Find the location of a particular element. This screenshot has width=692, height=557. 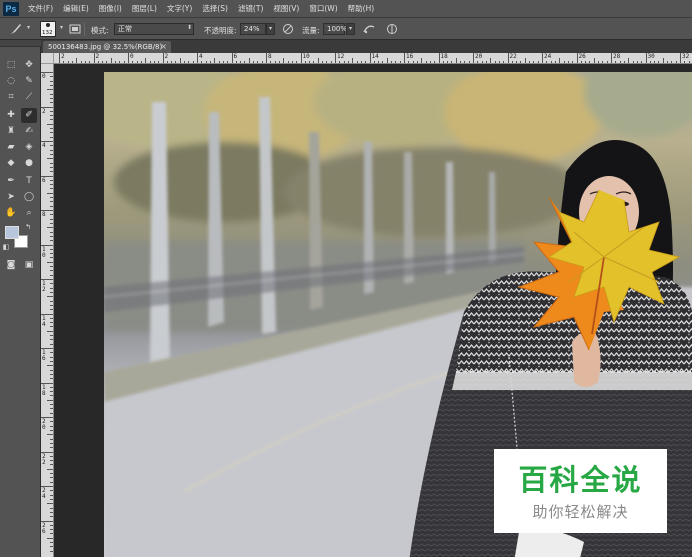

horizontal-ruler: 22024681012141618202224262830323436 is located at coordinates (373, 58).